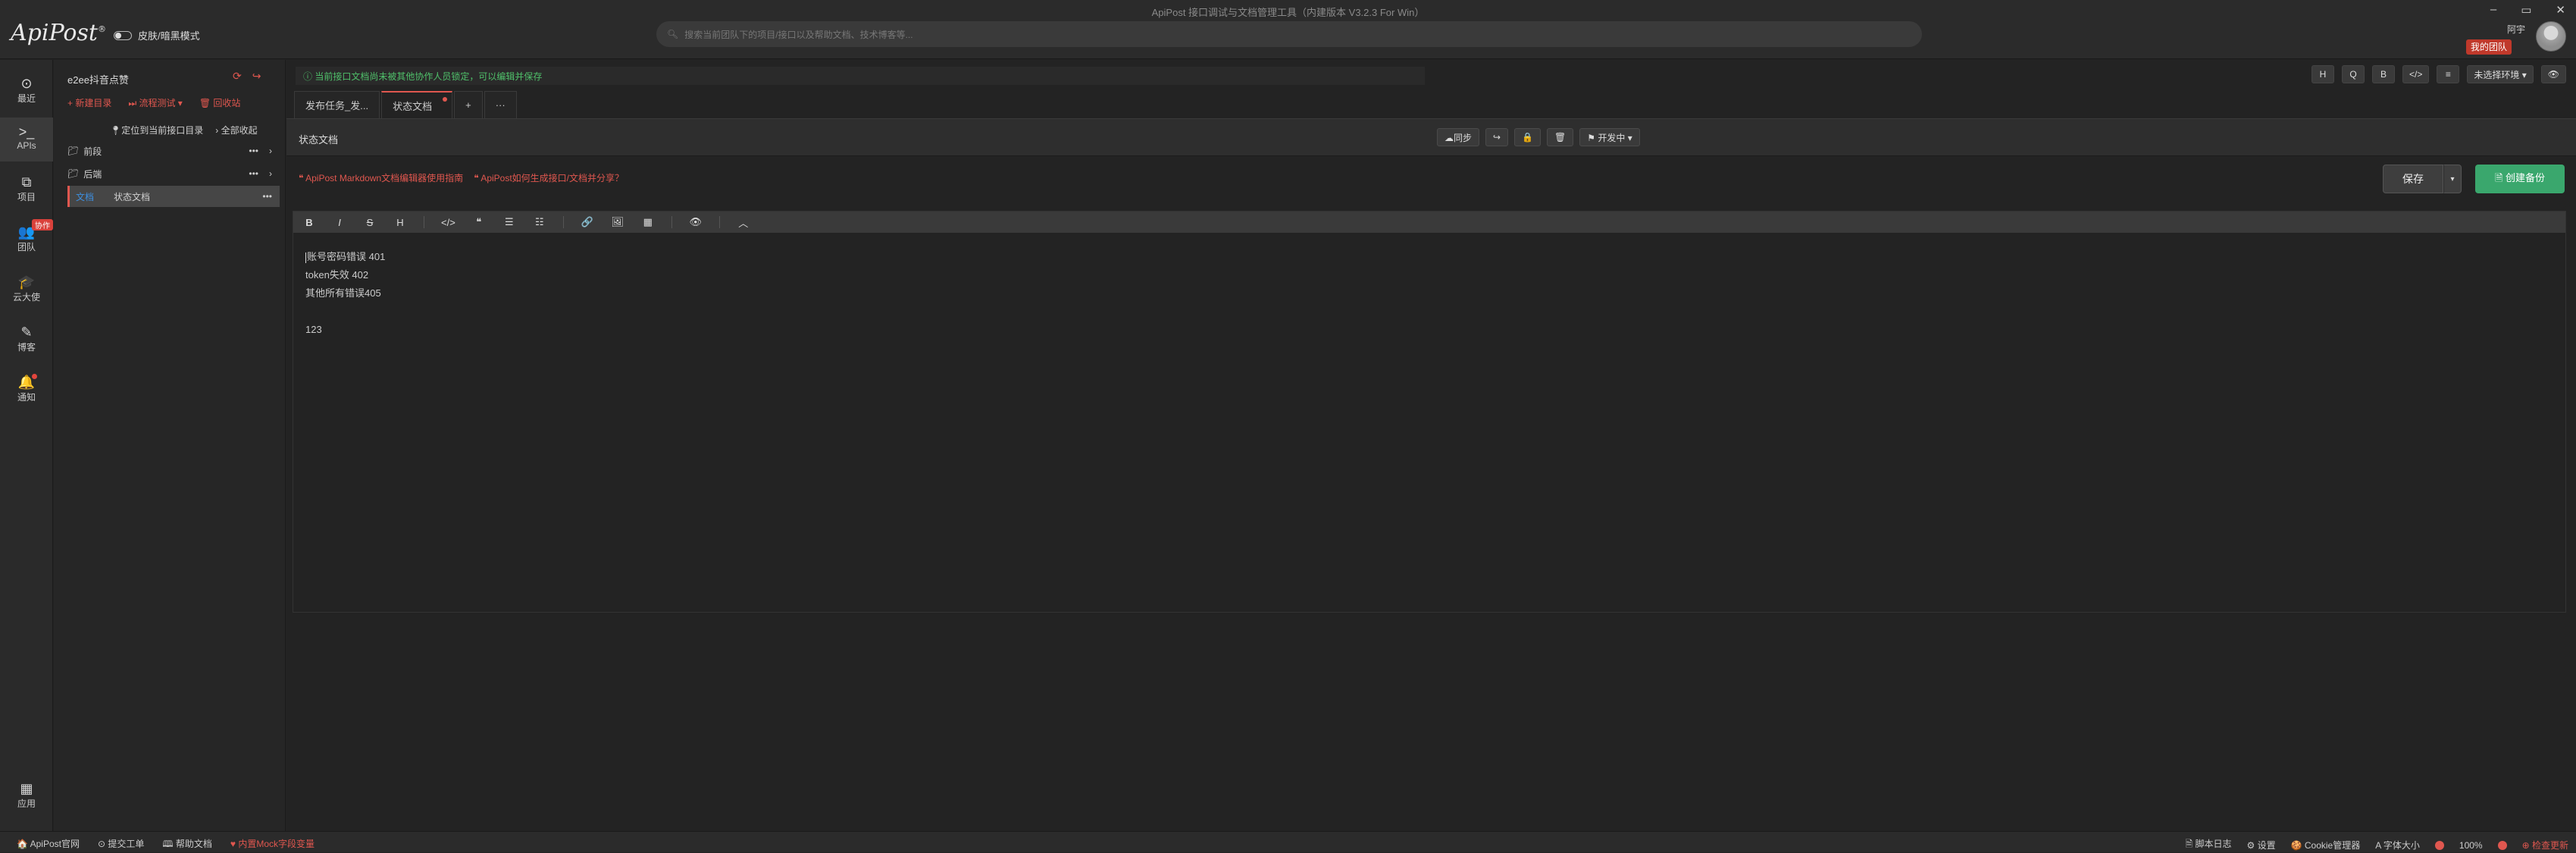  What do you see at coordinates (26, 390) in the screenshot?
I see `nav-item-notifications: 🔔 通知` at bounding box center [26, 390].